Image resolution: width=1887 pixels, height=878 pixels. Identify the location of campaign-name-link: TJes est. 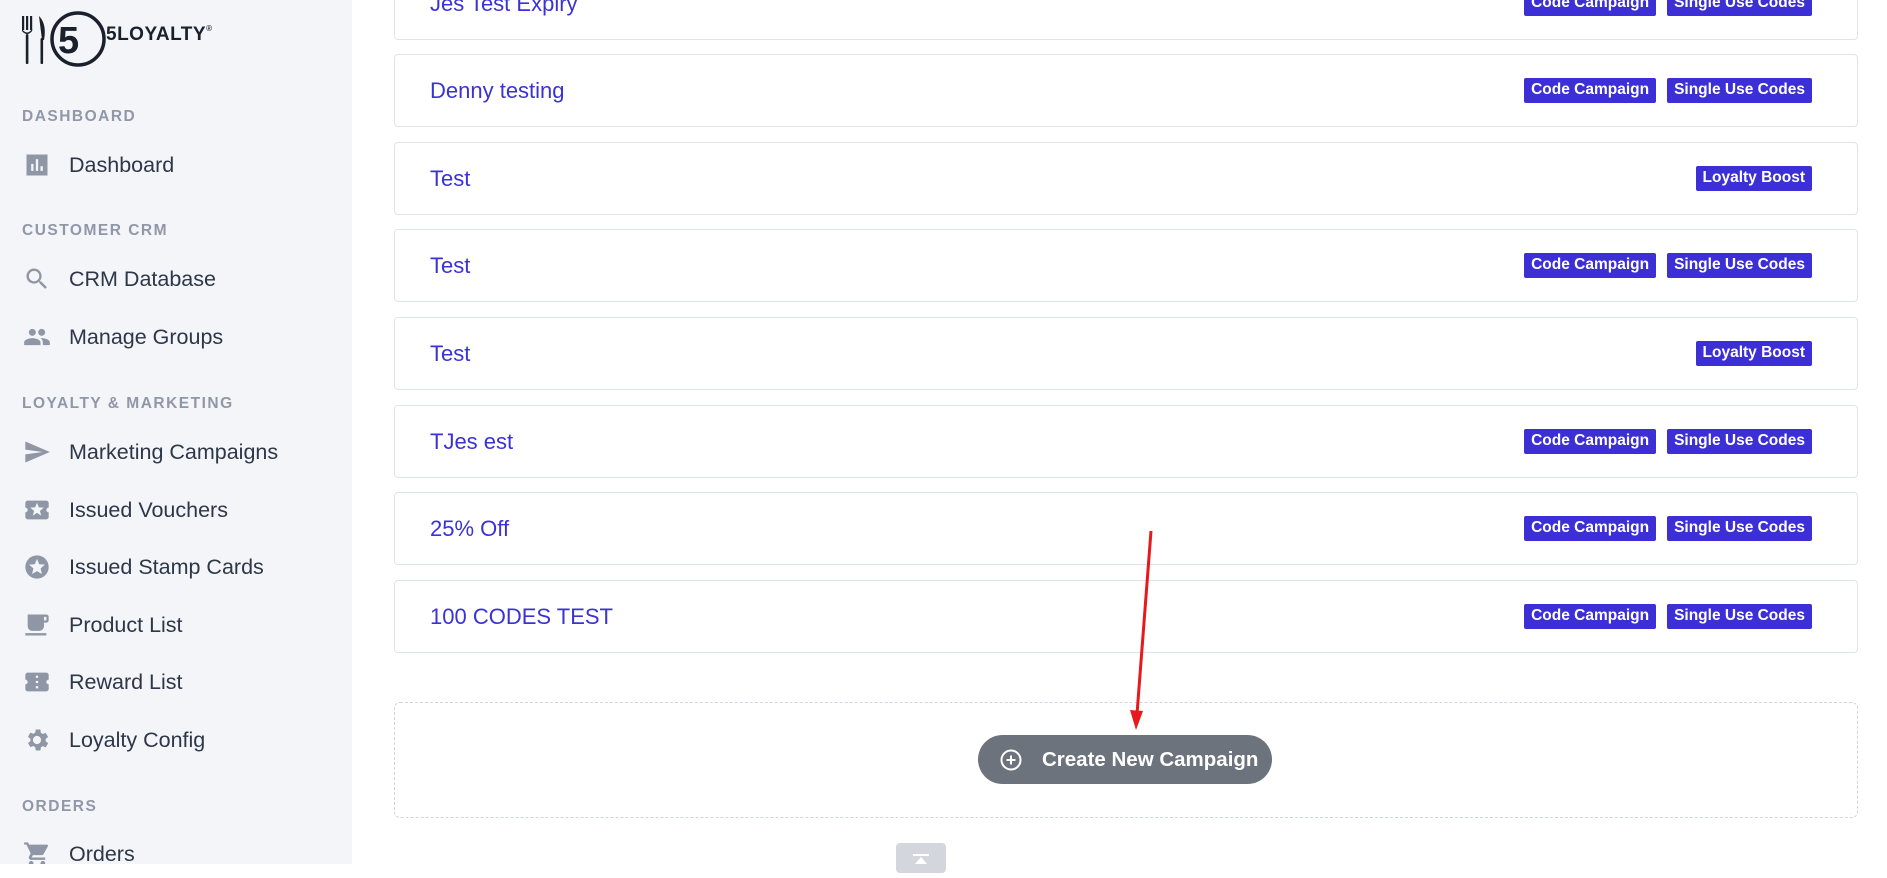
(471, 442).